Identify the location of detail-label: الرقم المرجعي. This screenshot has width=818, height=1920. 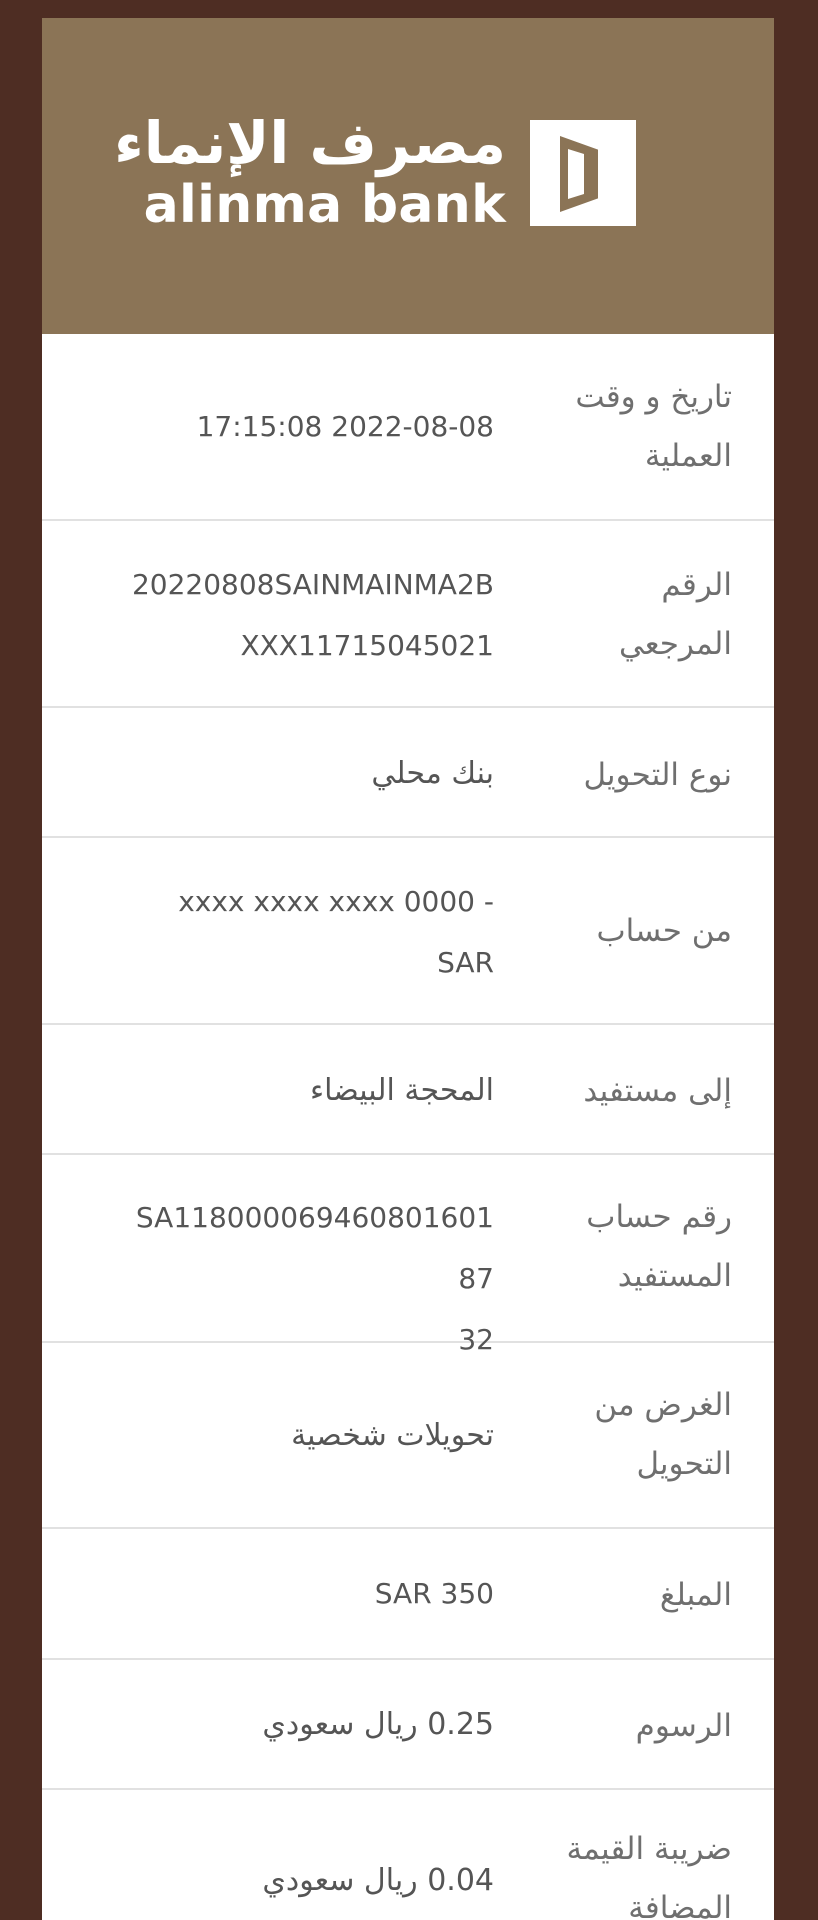
(675, 614).